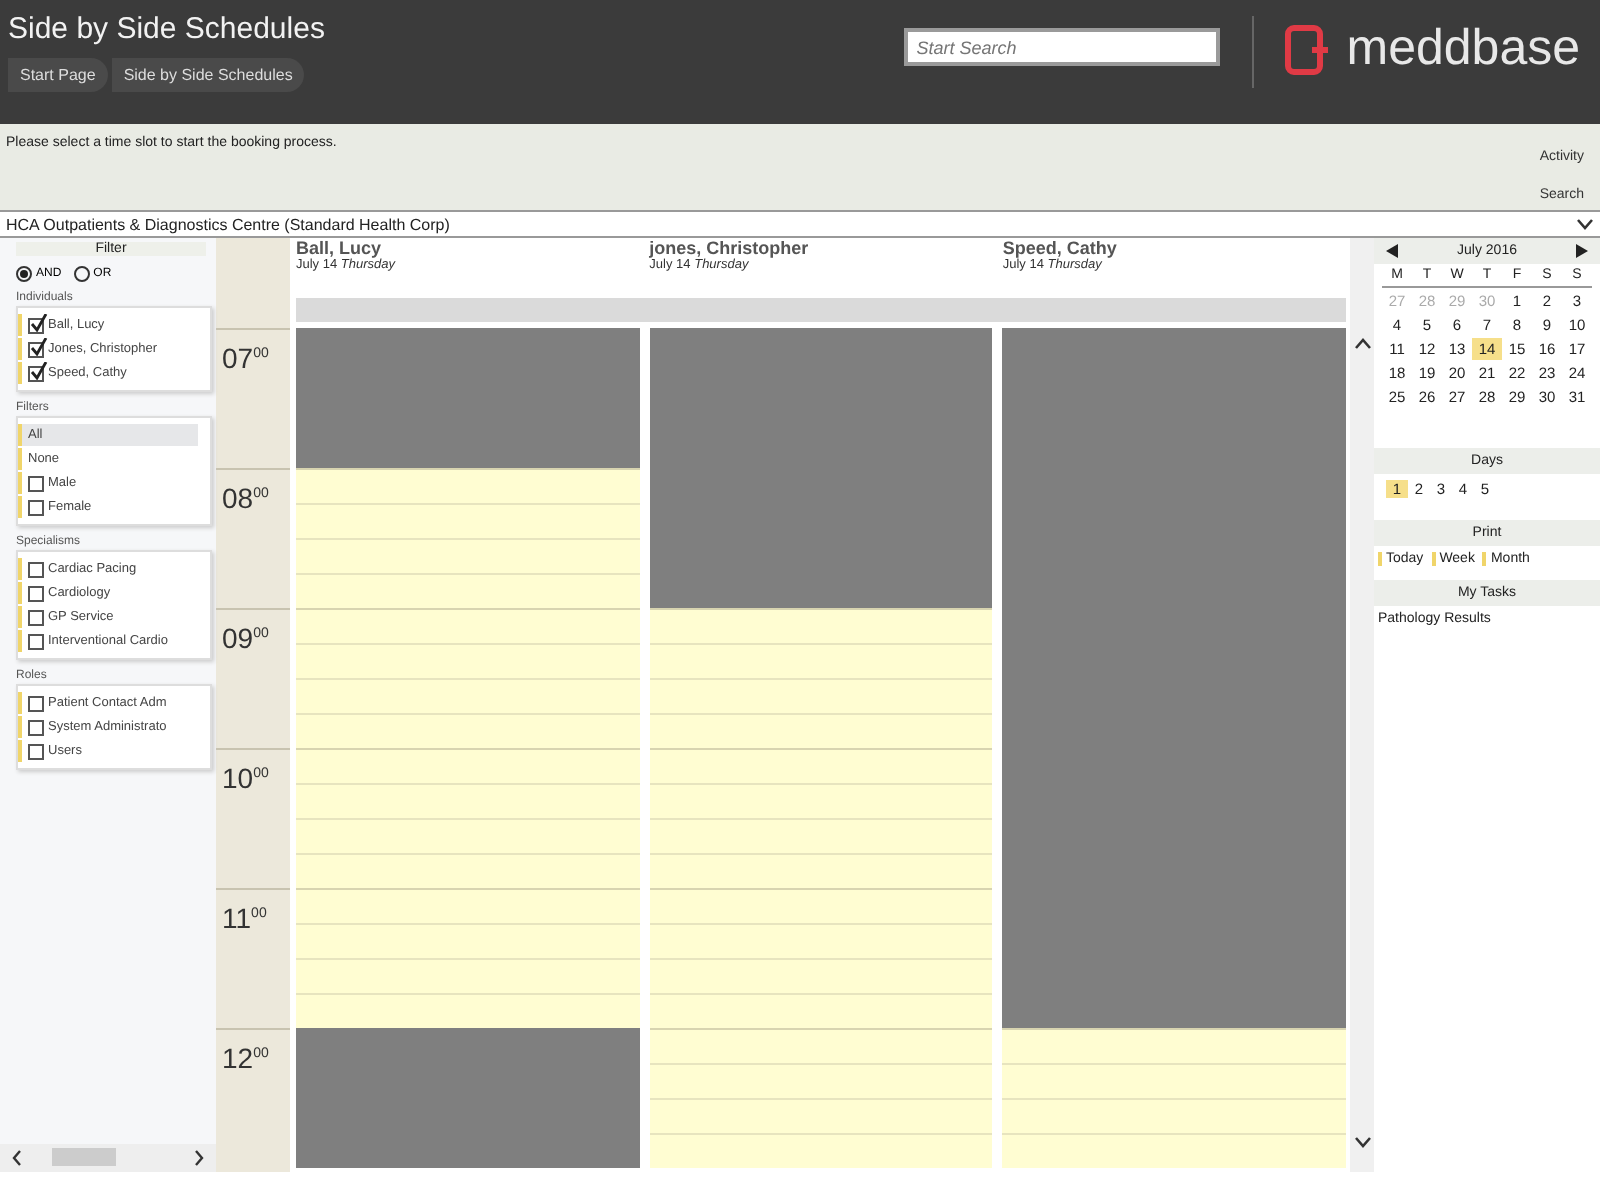 The image size is (1600, 1200). Describe the element at coordinates (1362, 344) in the screenshot. I see `scroll-up-icon` at that location.